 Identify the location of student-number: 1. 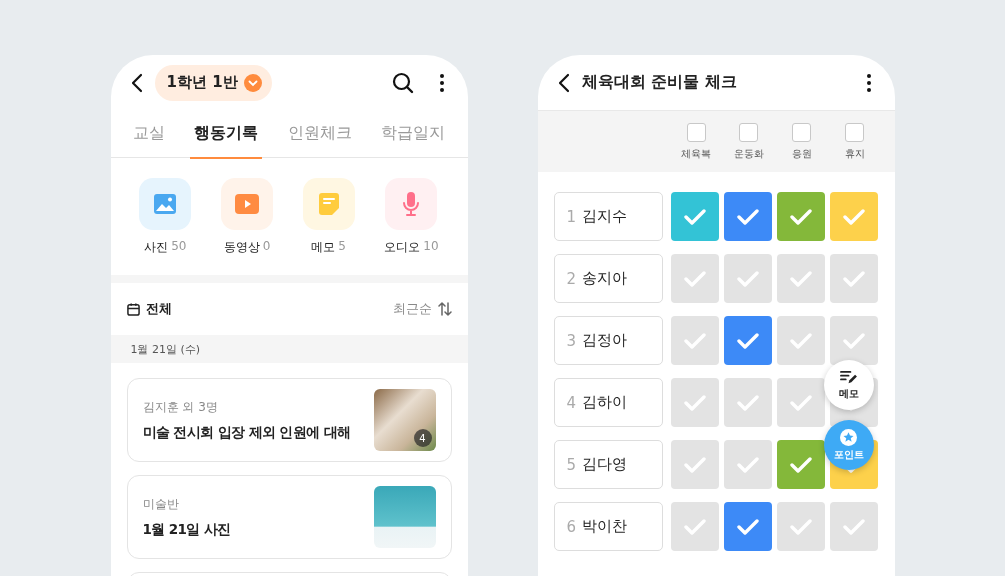
(571, 216).